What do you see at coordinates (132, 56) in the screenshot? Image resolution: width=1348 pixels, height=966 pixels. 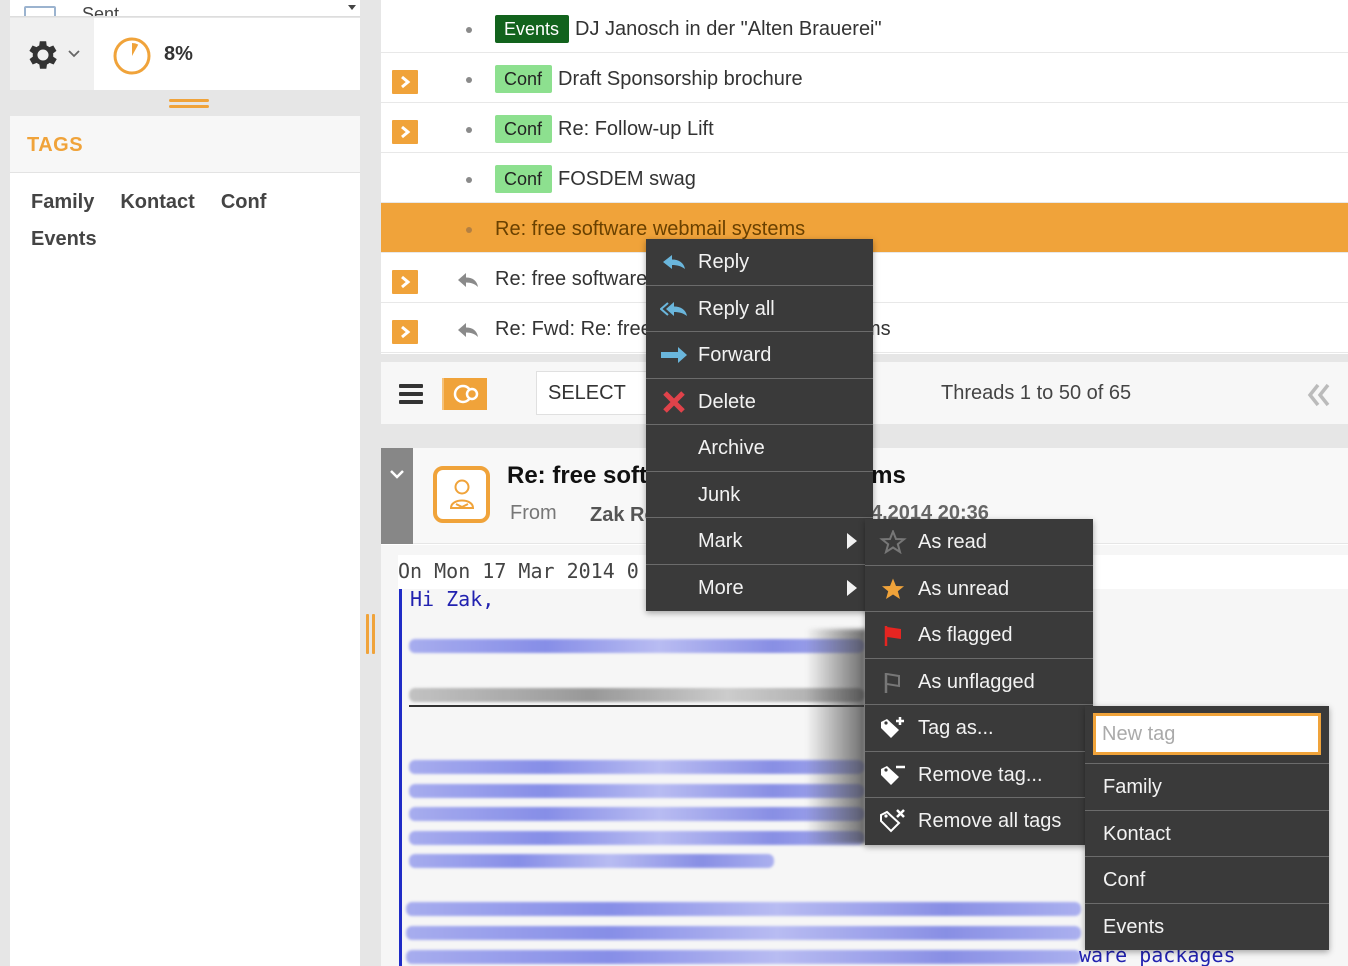 I see `quota-pie-icon` at bounding box center [132, 56].